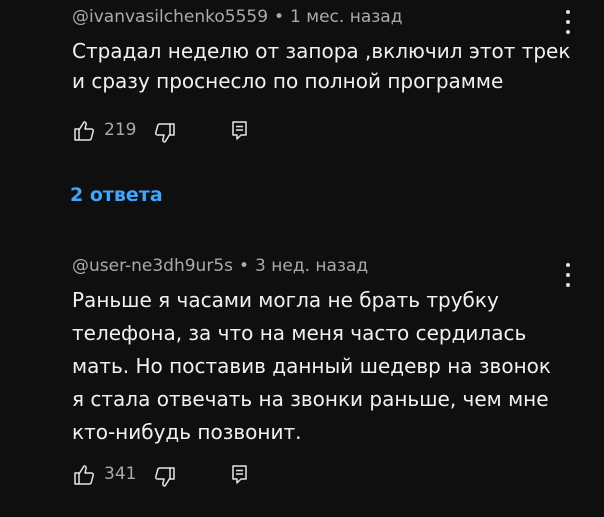 This screenshot has width=604, height=517. What do you see at coordinates (182, 475) in the screenshot?
I see `comment-actions: 341` at bounding box center [182, 475].